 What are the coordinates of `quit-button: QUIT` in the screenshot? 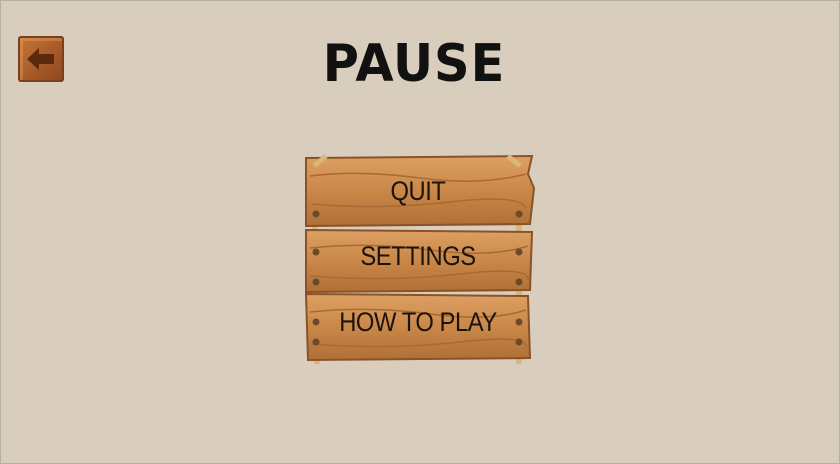 It's located at (418, 191).